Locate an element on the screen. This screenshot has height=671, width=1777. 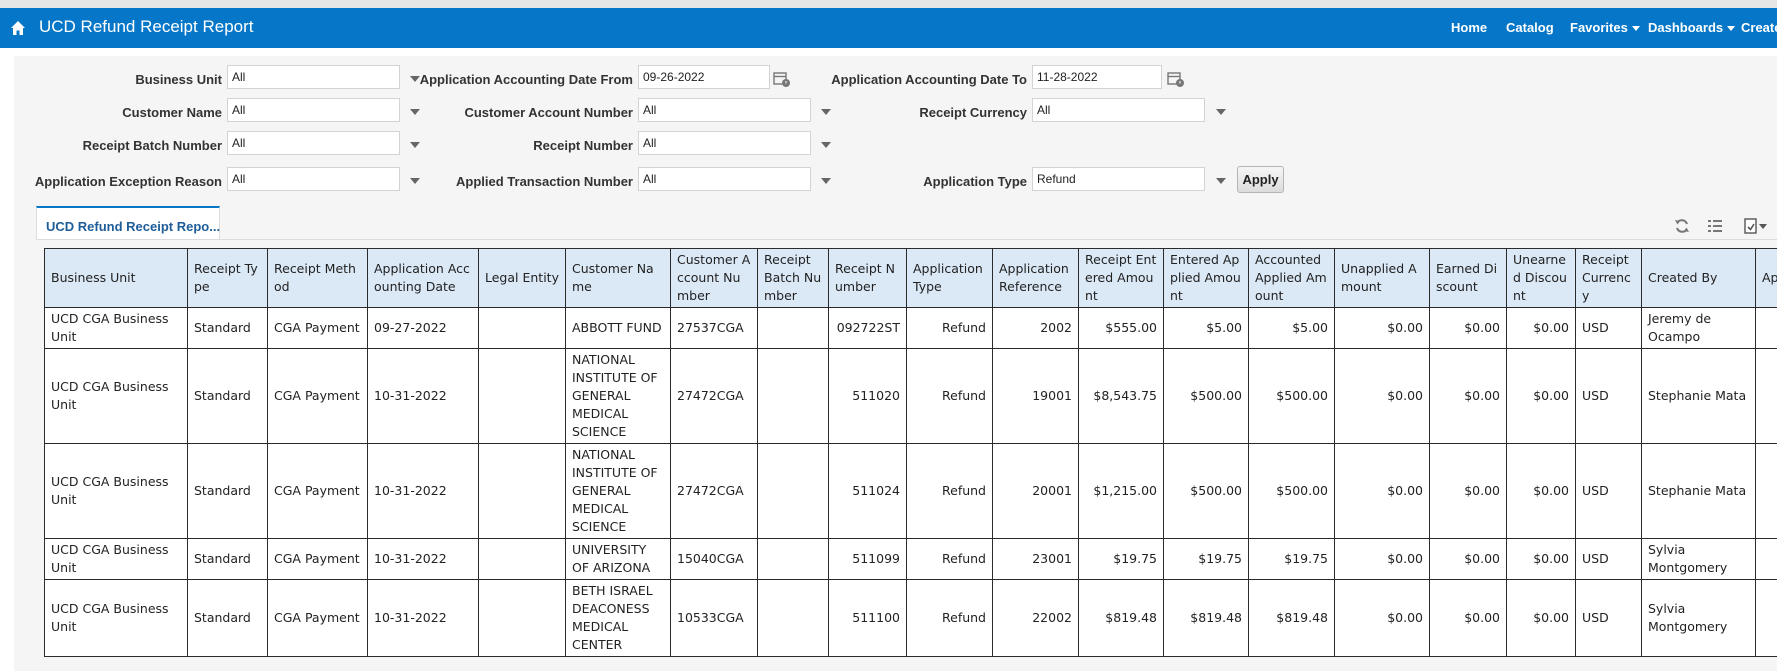
table-cell: $19.75 is located at coordinates (1121, 559).